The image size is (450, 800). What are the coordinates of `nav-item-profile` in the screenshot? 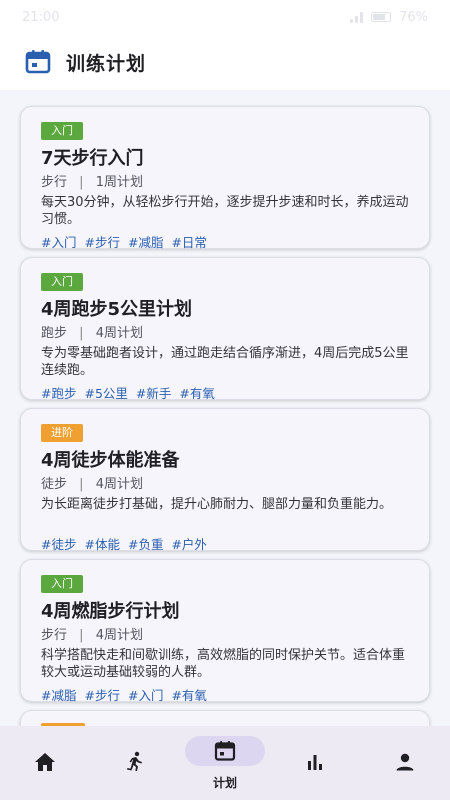 It's located at (405, 763).